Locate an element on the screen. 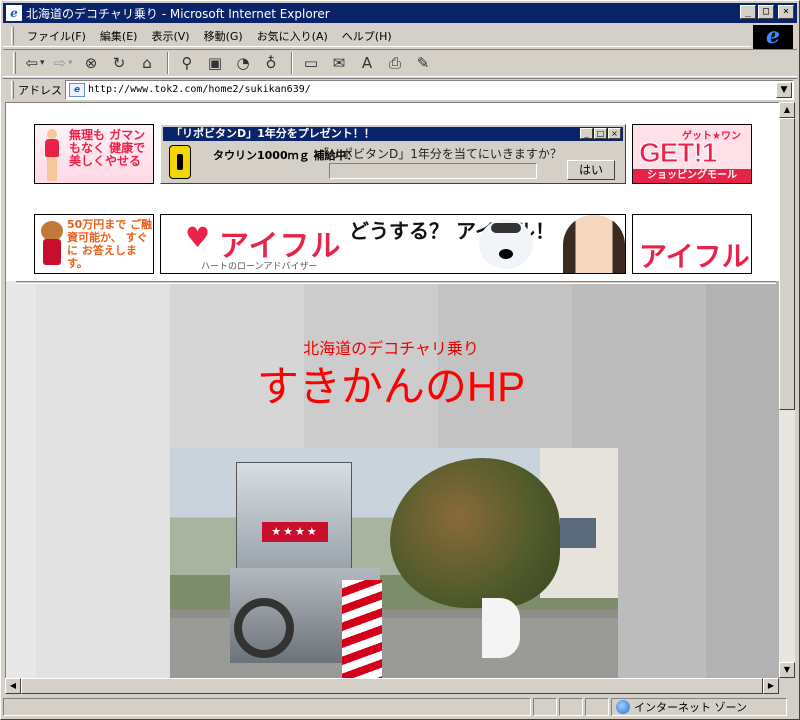 Image resolution: width=800 pixels, height=720 pixels. status-text is located at coordinates (267, 707).